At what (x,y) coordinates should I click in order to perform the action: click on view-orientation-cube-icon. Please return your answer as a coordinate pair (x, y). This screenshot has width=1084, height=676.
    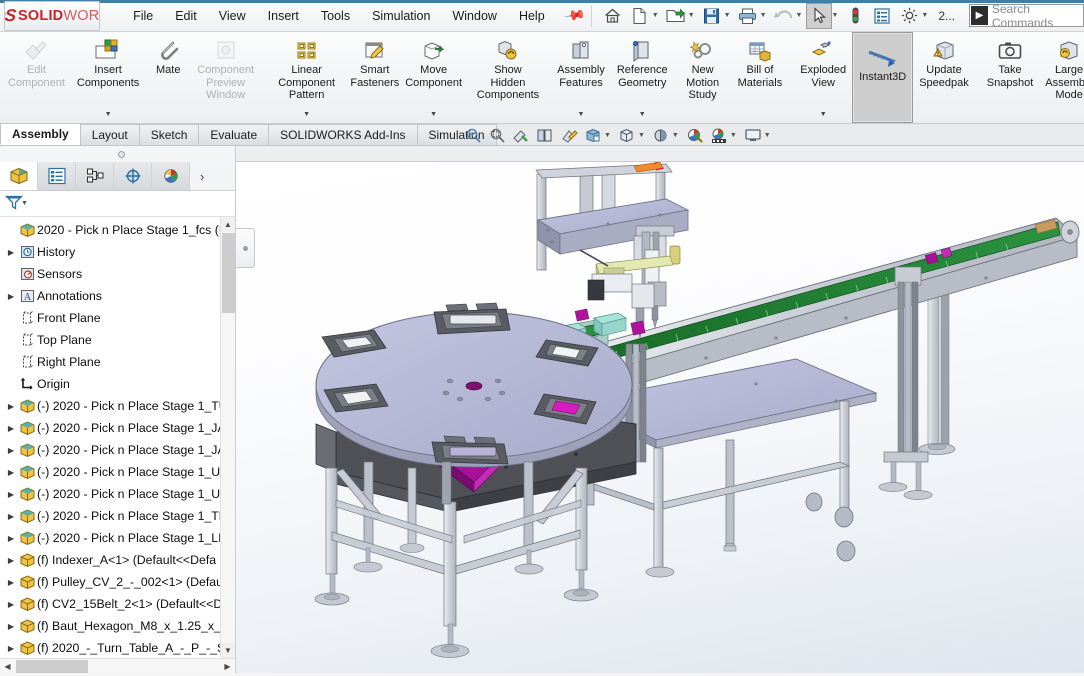
    Looking at the image, I should click on (627, 135).